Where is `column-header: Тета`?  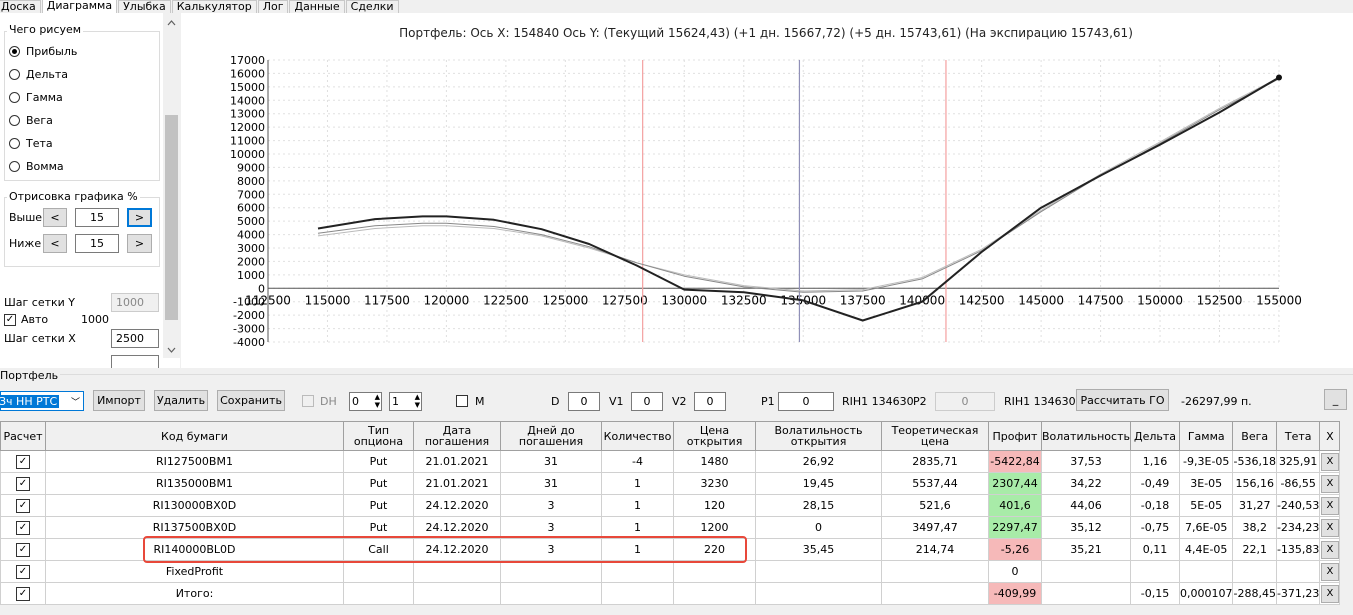
column-header: Тета is located at coordinates (1298, 436).